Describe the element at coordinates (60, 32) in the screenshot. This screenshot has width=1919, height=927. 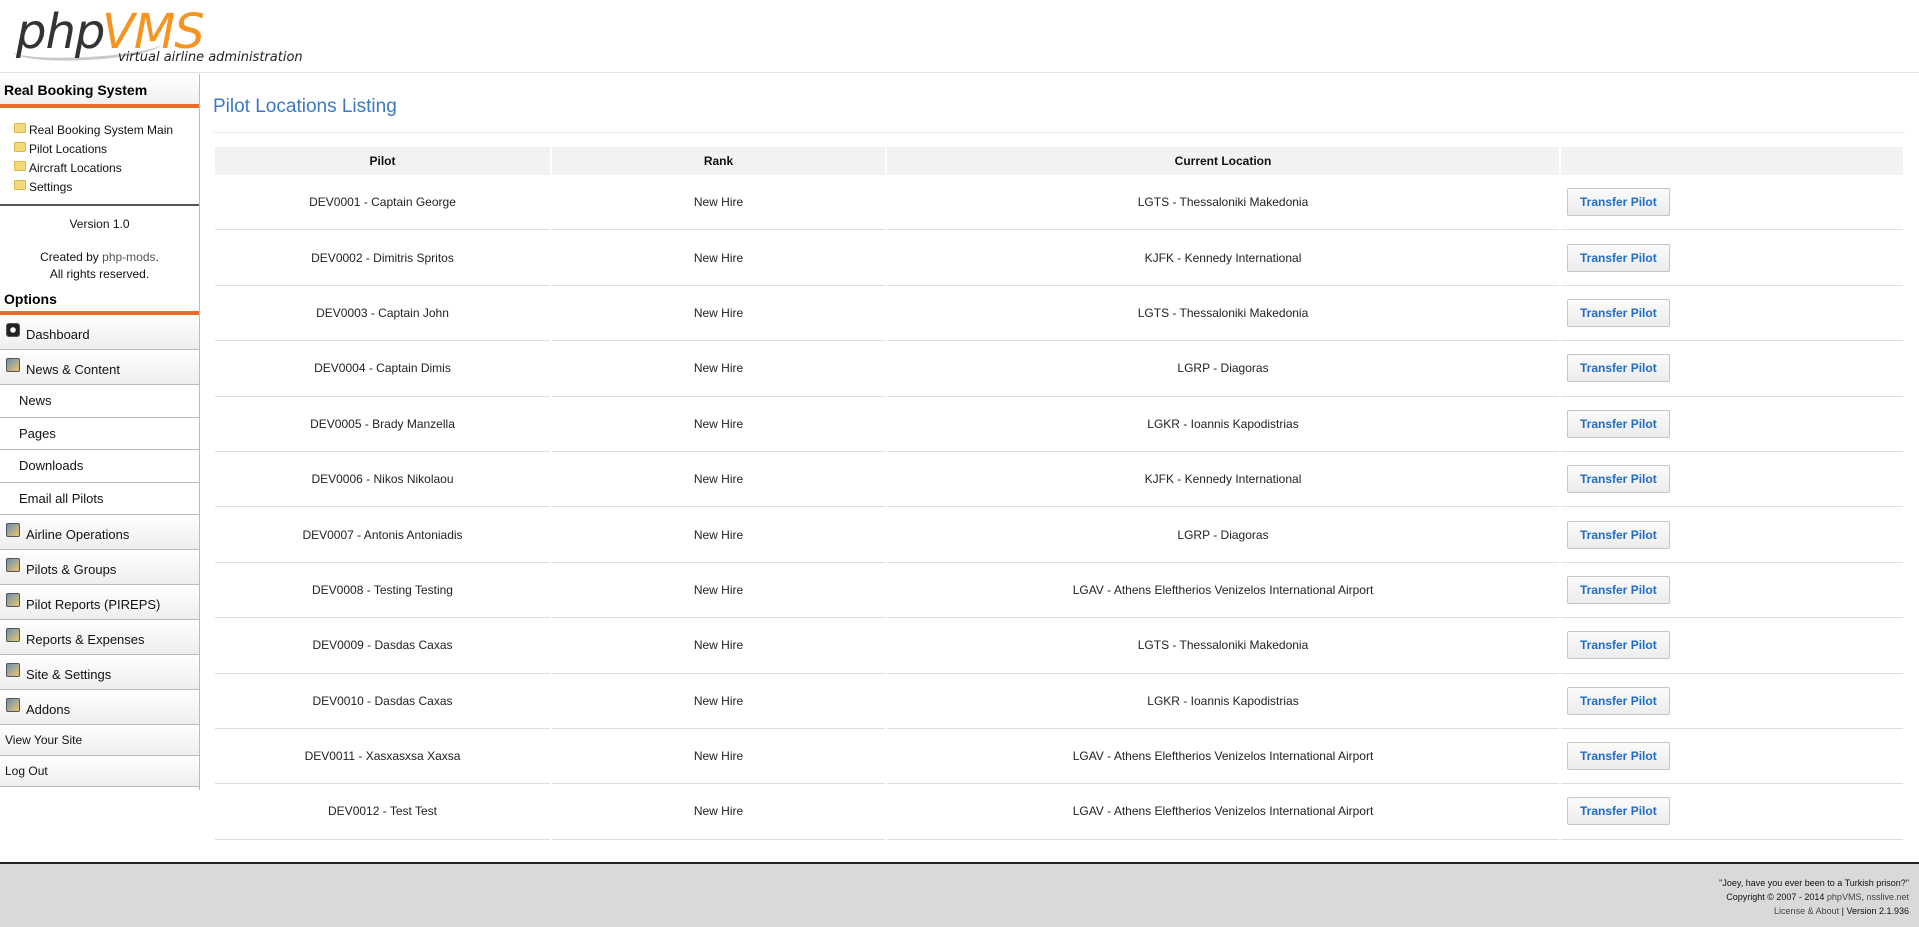
I see `logo-php-text: php` at that location.